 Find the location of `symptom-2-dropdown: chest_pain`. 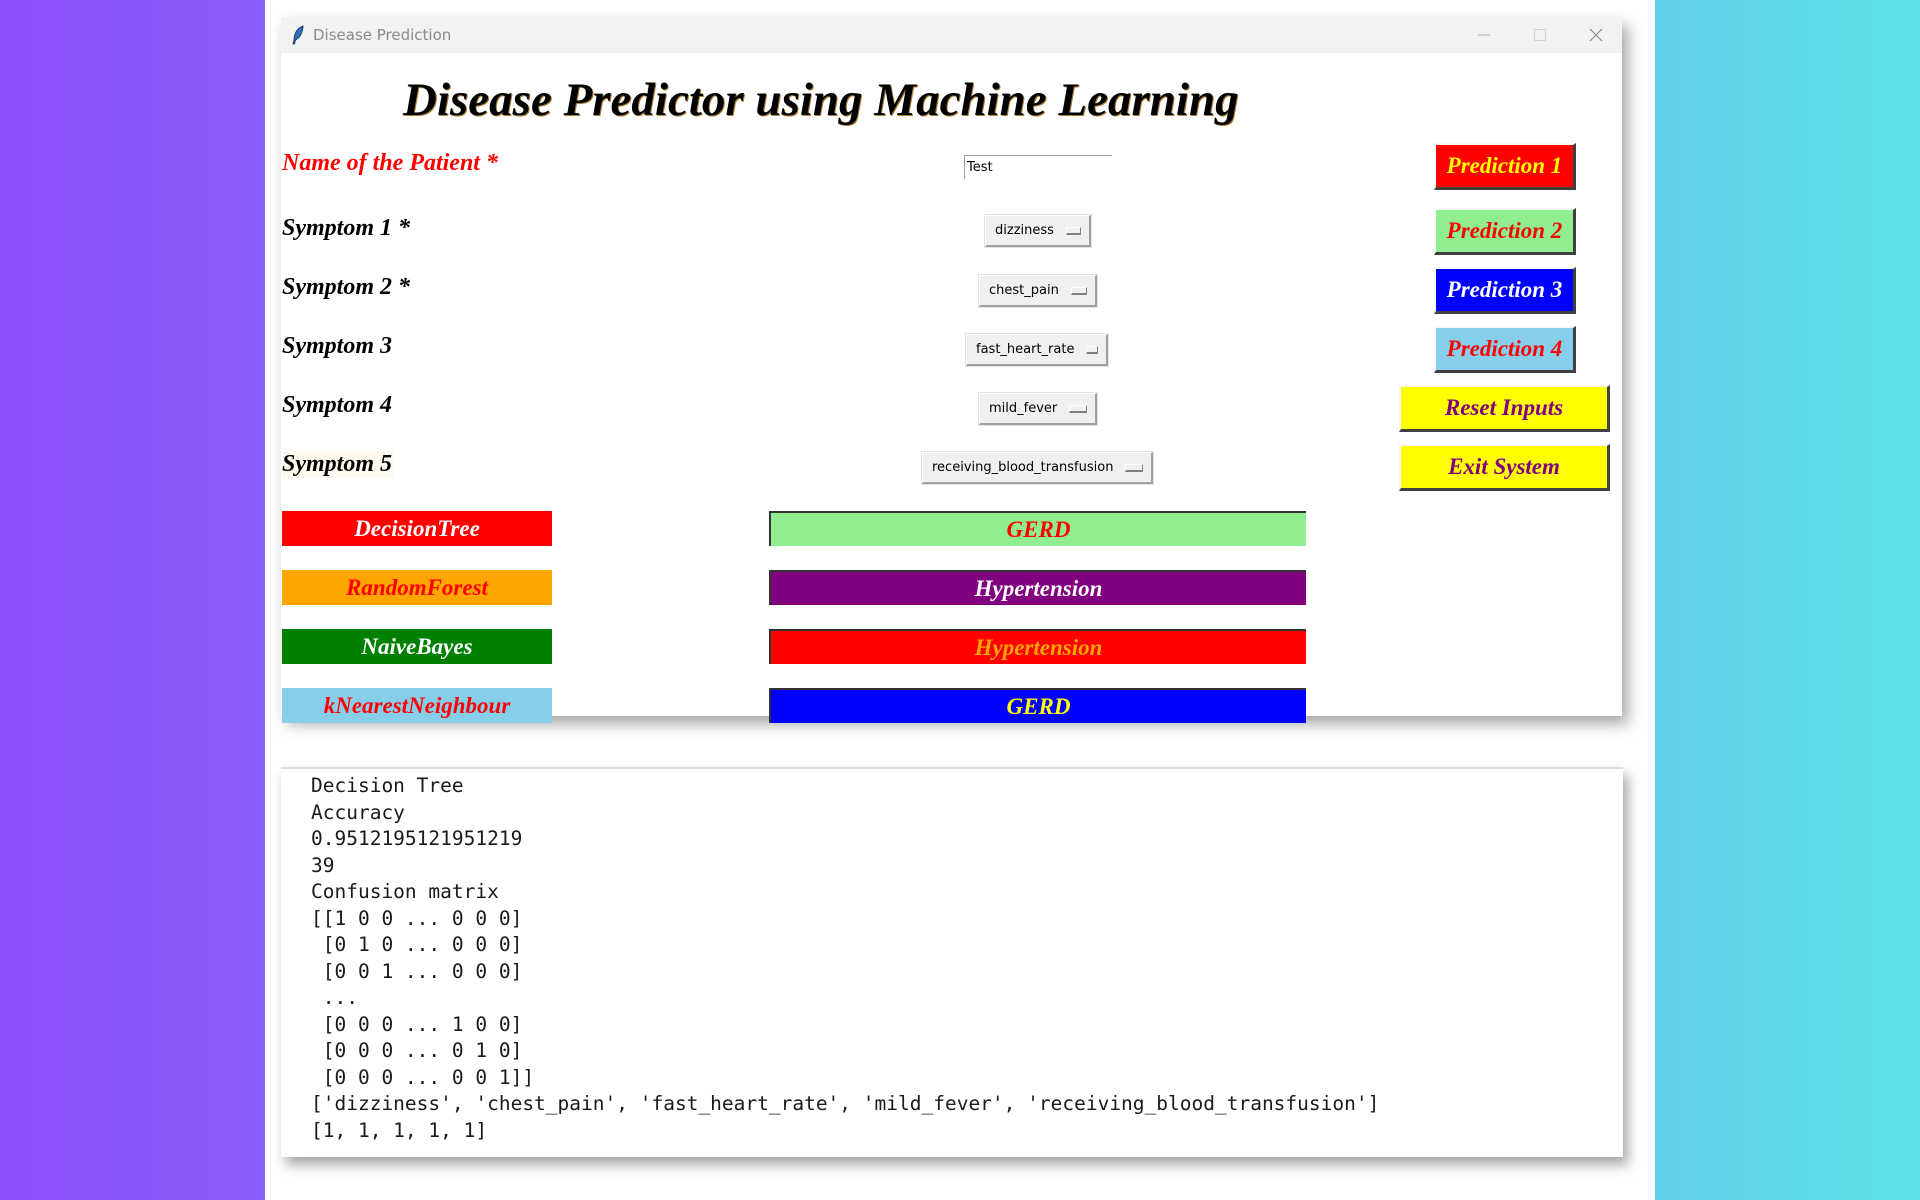

symptom-2-dropdown: chest_pain is located at coordinates (1038, 291).